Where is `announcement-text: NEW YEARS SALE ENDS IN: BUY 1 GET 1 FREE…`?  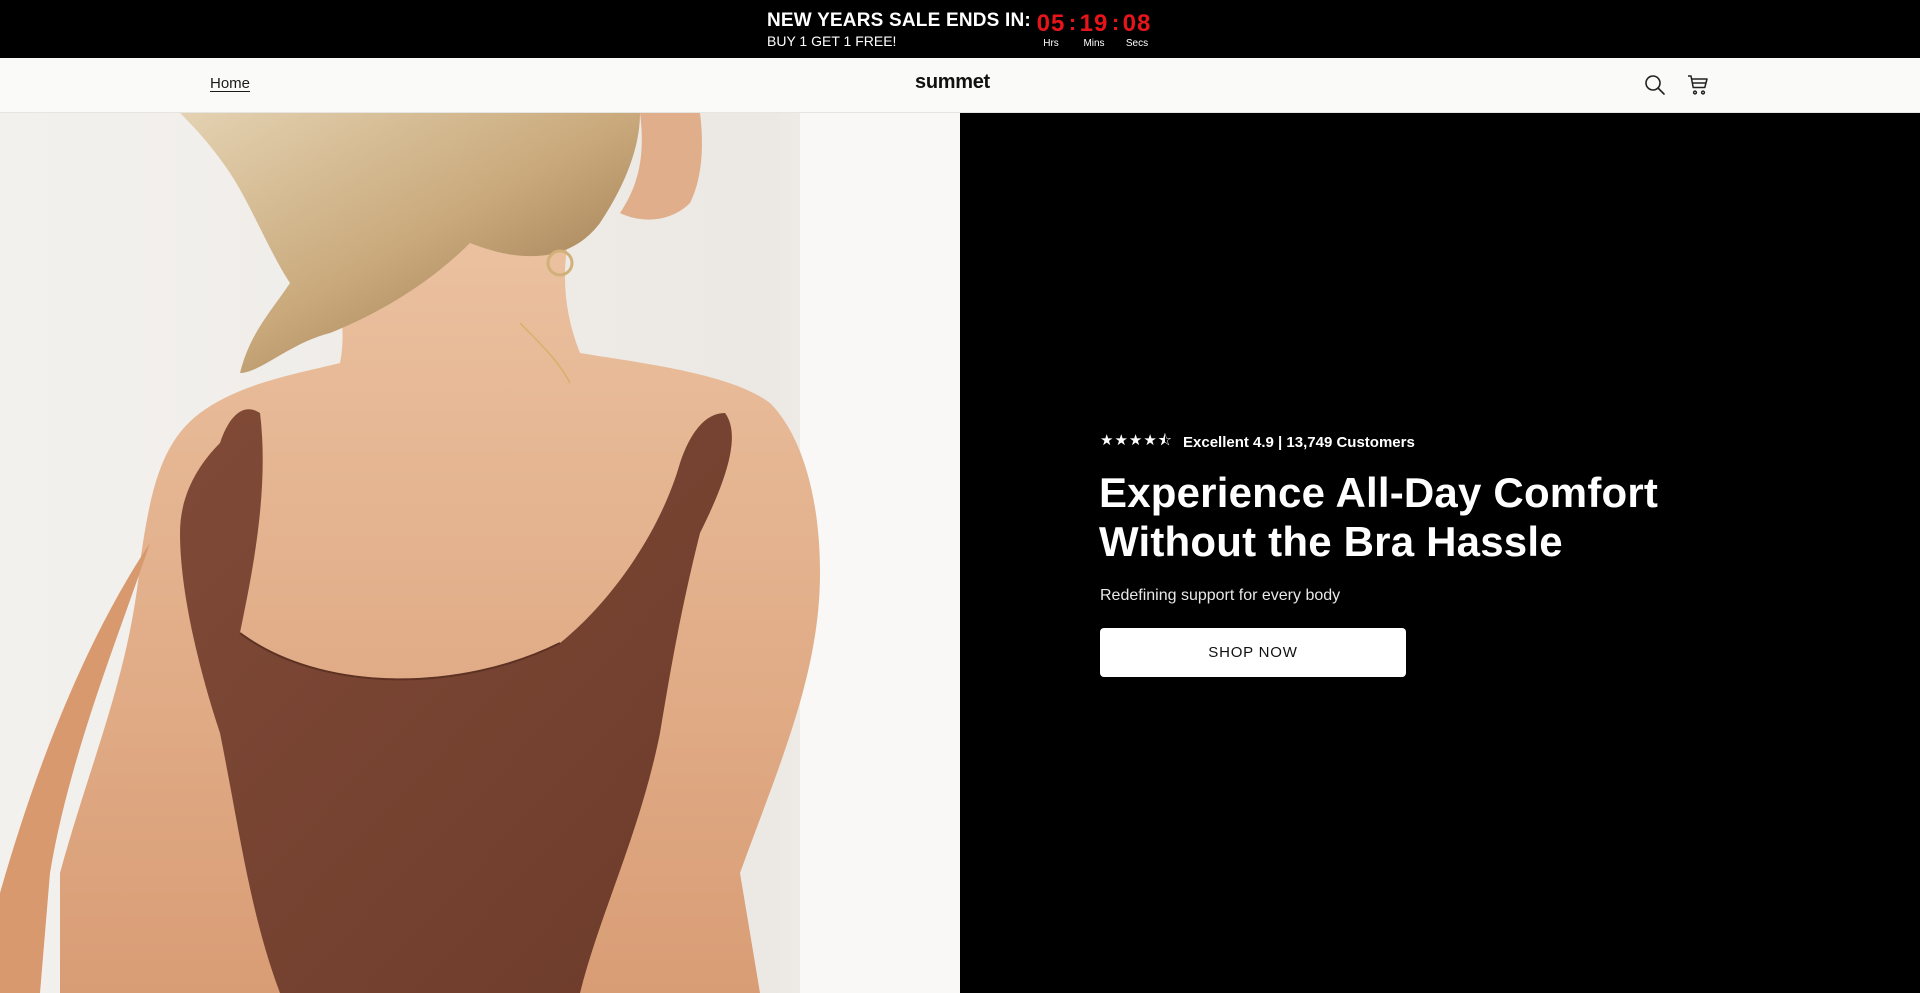 announcement-text: NEW YEARS SALE ENDS IN: BUY 1 GET 1 FREE… is located at coordinates (899, 29).